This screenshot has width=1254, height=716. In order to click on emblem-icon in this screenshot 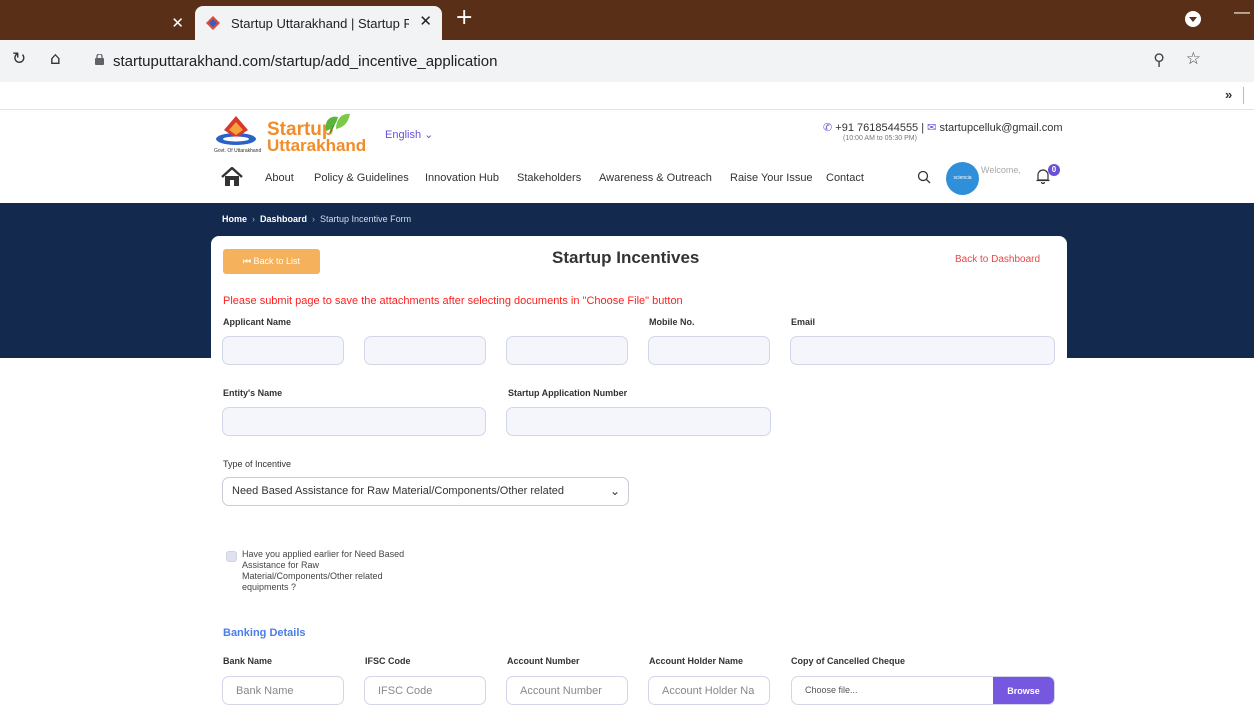, I will do `click(236, 130)`.